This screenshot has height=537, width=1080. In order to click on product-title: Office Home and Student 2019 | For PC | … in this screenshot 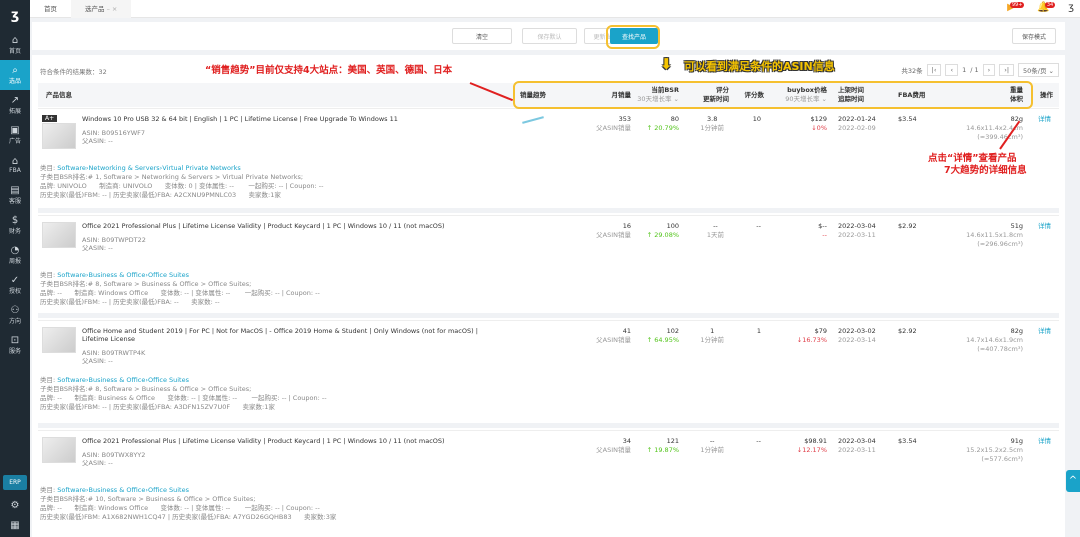, I will do `click(292, 335)`.